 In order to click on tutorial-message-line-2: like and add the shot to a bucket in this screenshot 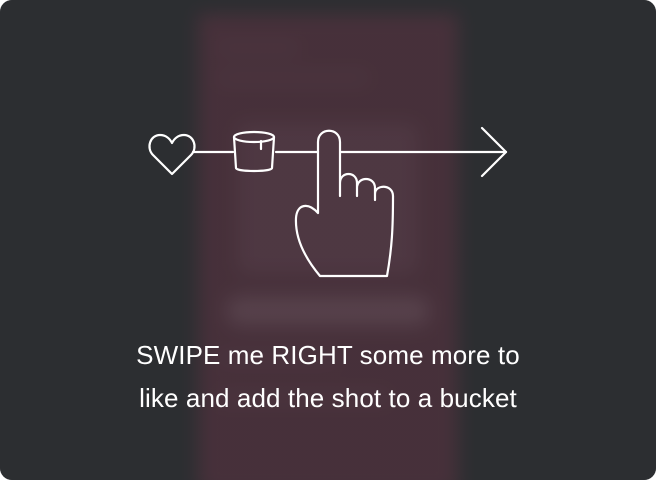, I will do `click(328, 398)`.